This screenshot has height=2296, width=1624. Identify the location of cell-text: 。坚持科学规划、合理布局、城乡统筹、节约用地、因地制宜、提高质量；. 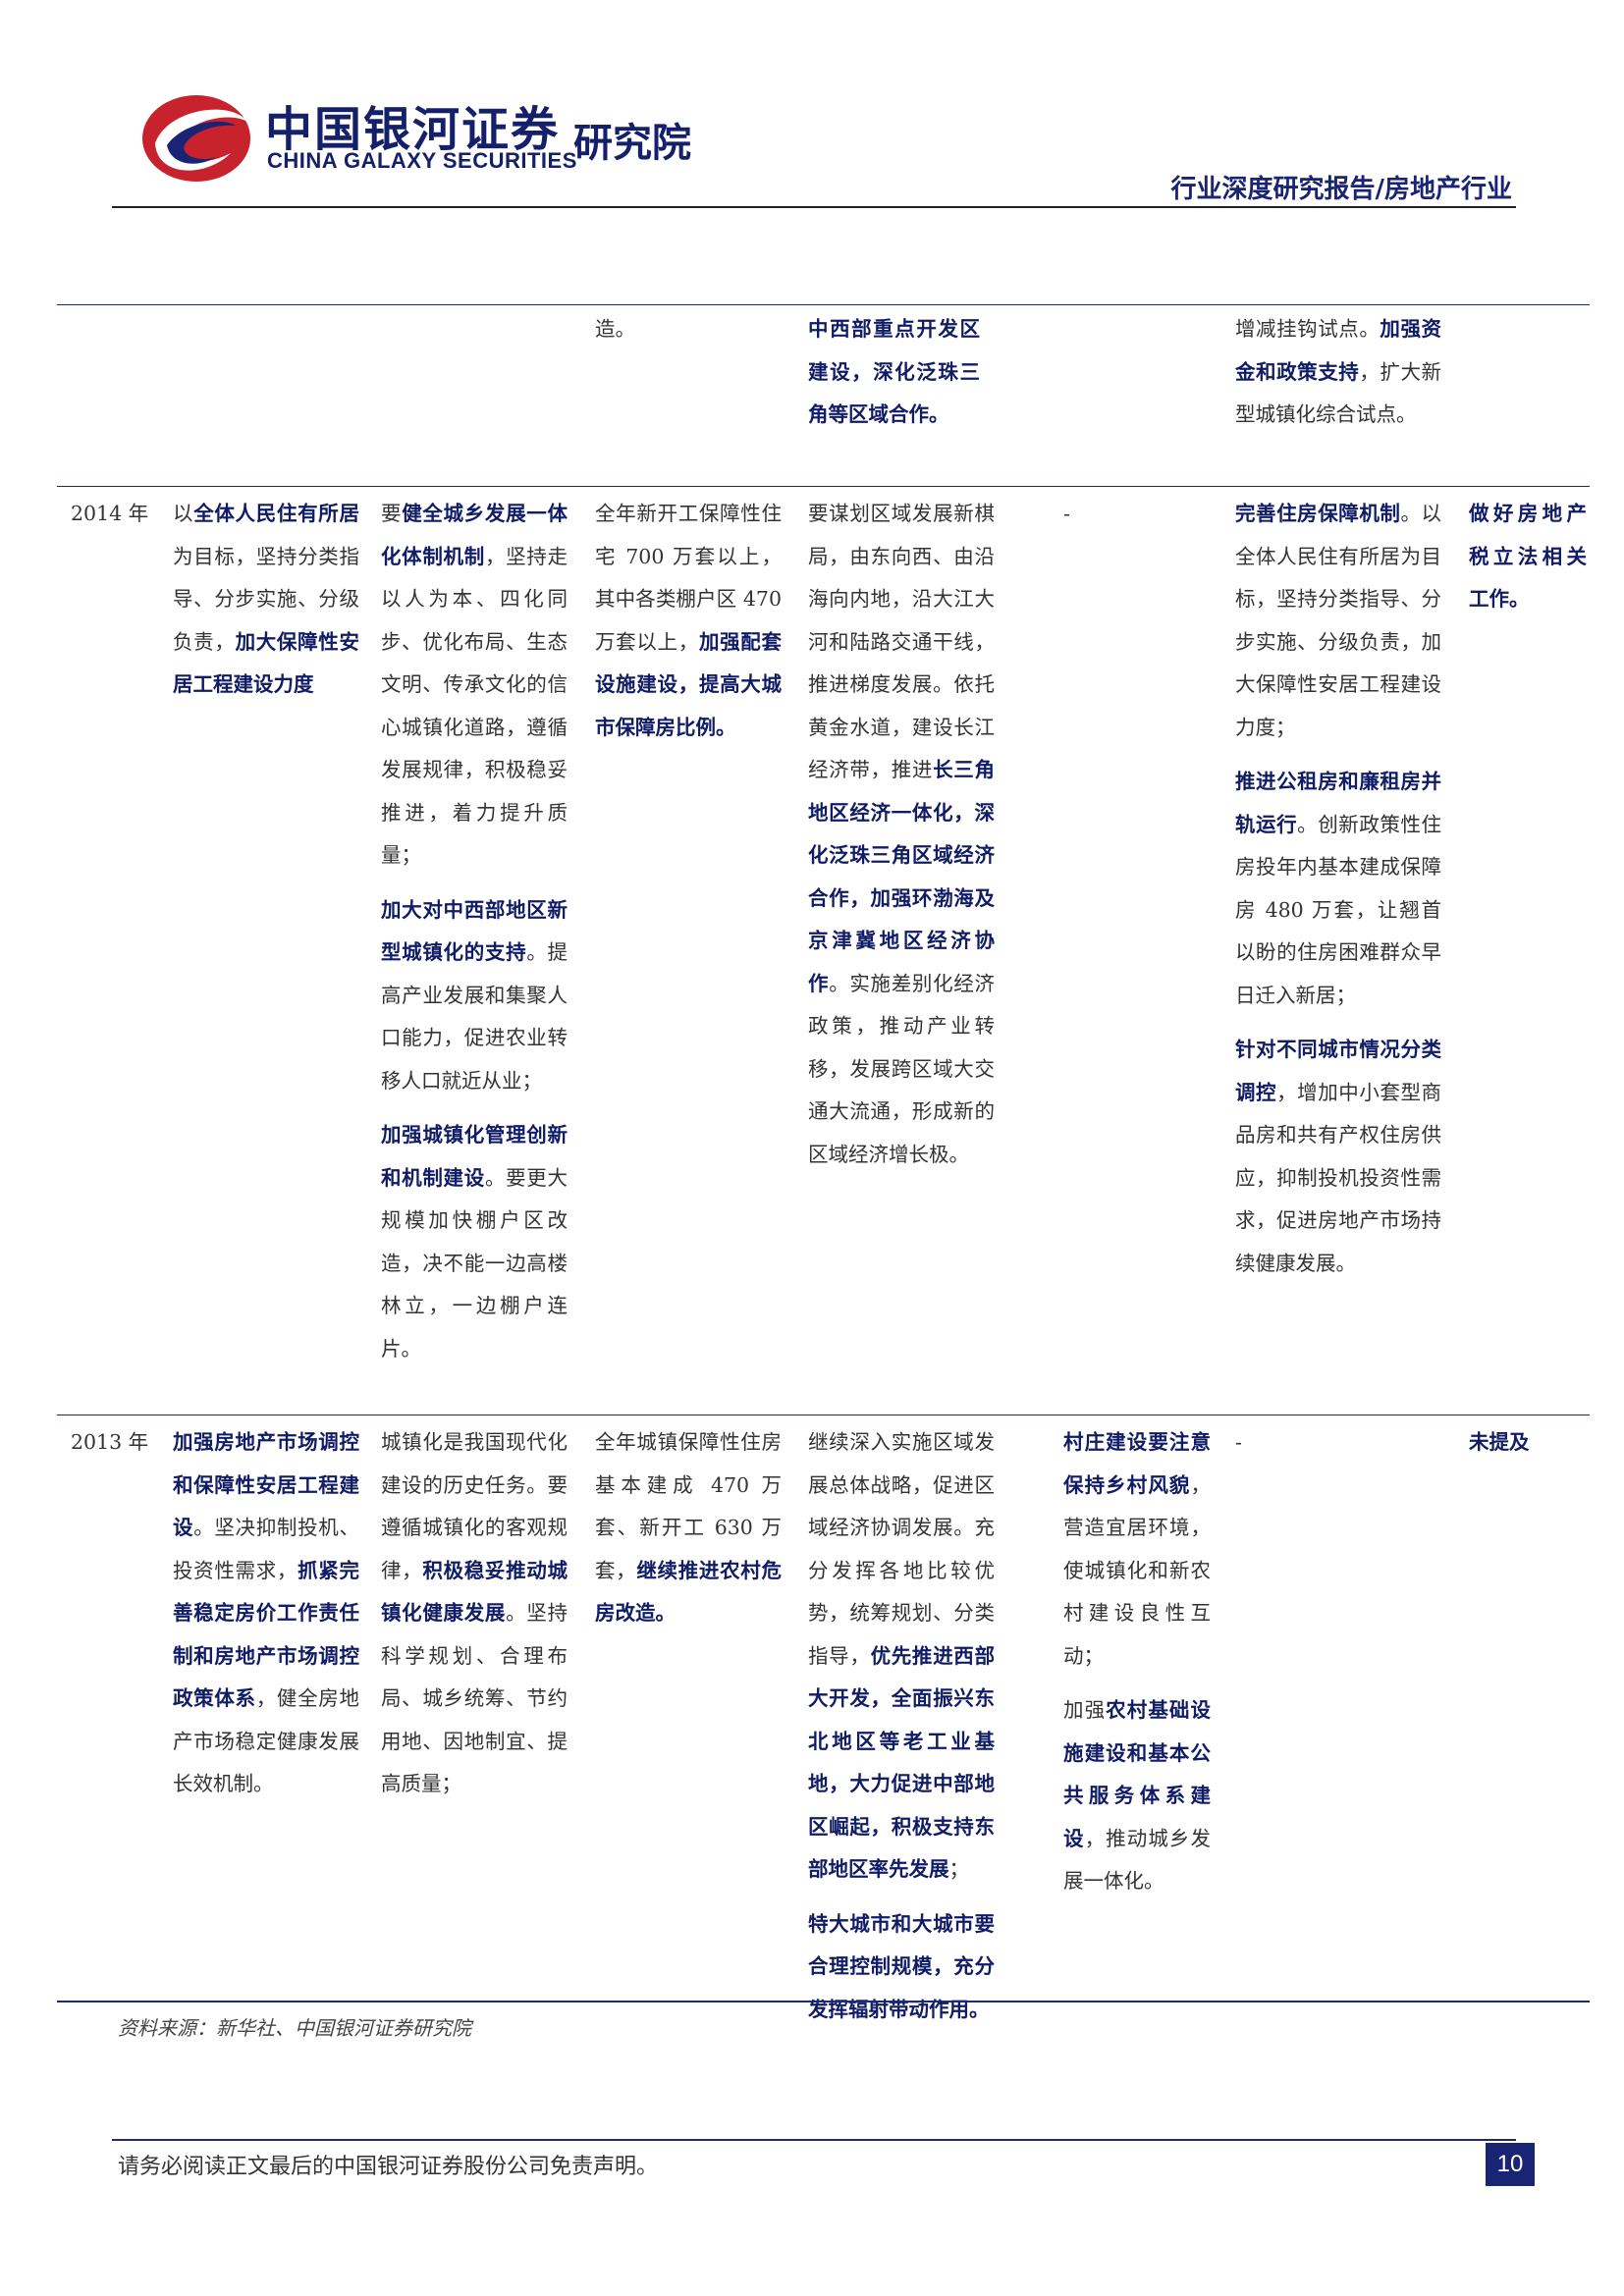
(474, 1698).